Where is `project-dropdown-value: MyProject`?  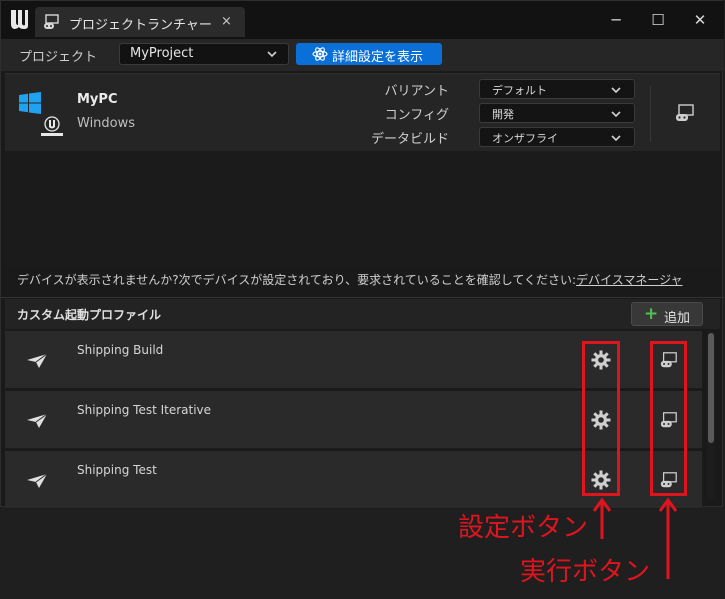
project-dropdown-value: MyProject is located at coordinates (162, 53).